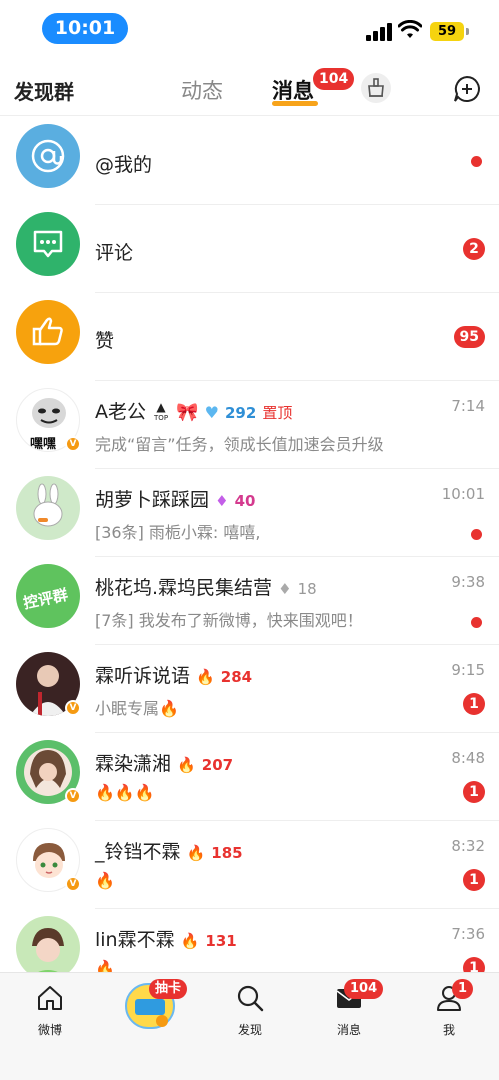  I want to click on conversation-row: V 霖染潇湘 🔥 207 🔥🔥🔥 8:48 1, so click(249, 777).